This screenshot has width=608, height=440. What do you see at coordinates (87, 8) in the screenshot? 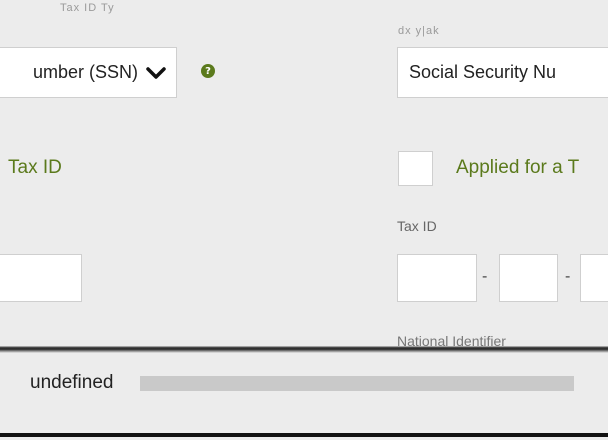
I see `tax-id-type-label-clipped: Tax ID Ty` at bounding box center [87, 8].